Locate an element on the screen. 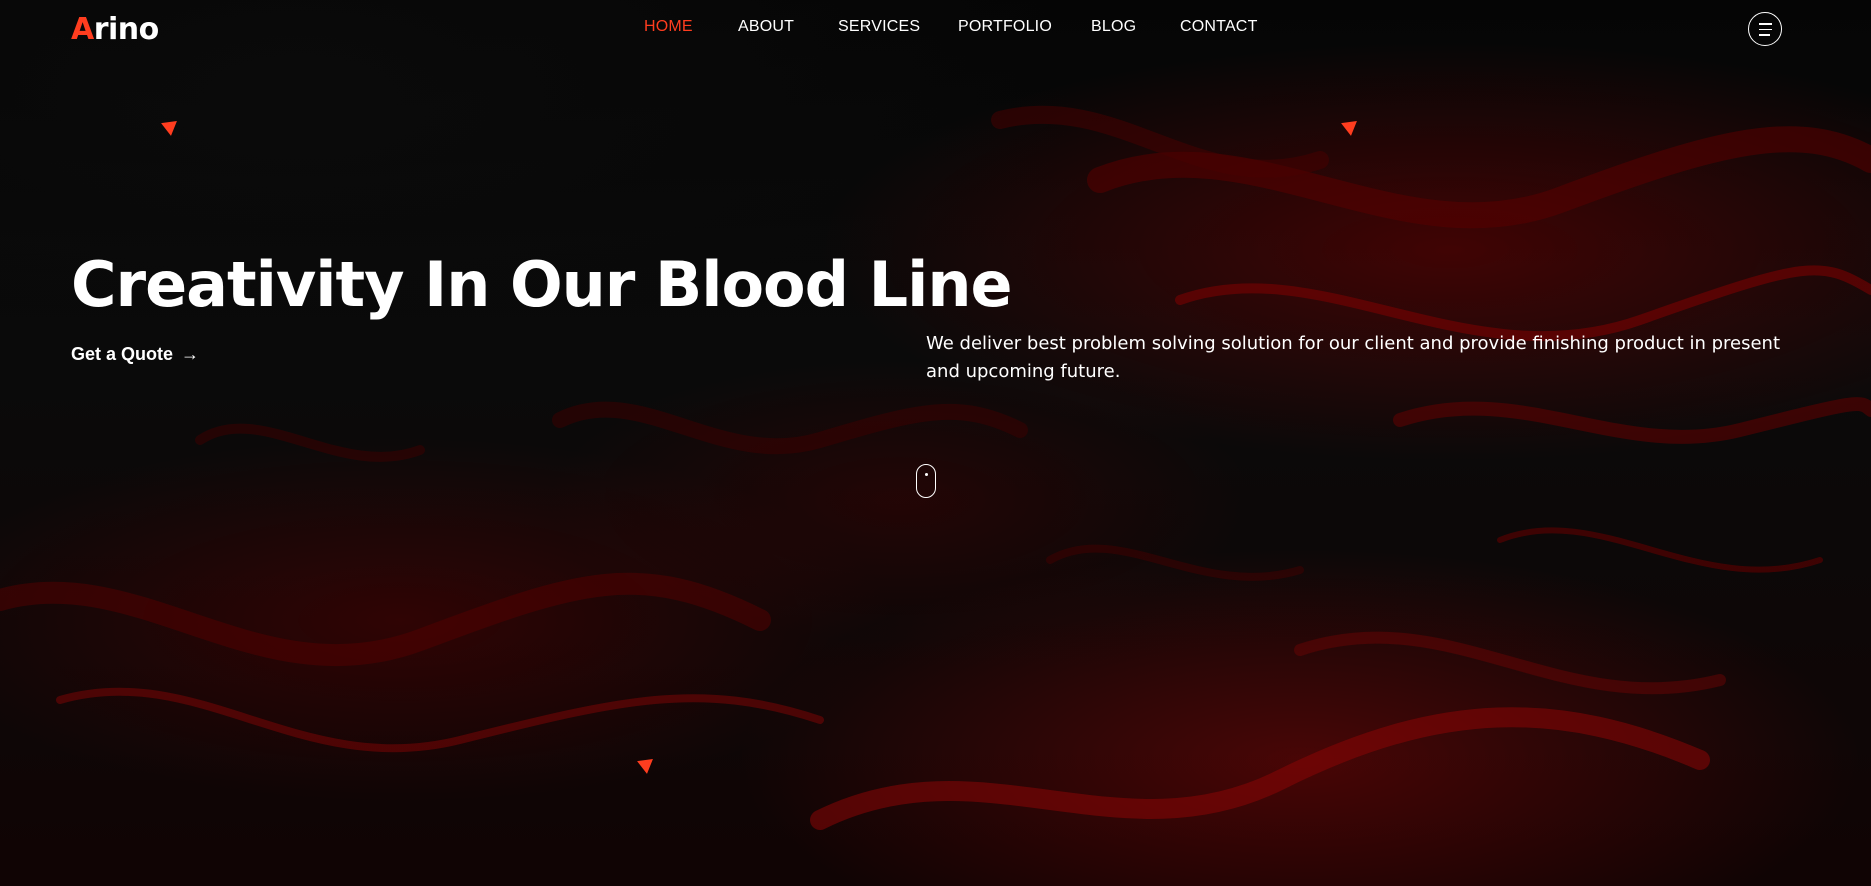 This screenshot has height=886, width=1871. nav-item-portfolio: PORTFOLIO is located at coordinates (1005, 27).